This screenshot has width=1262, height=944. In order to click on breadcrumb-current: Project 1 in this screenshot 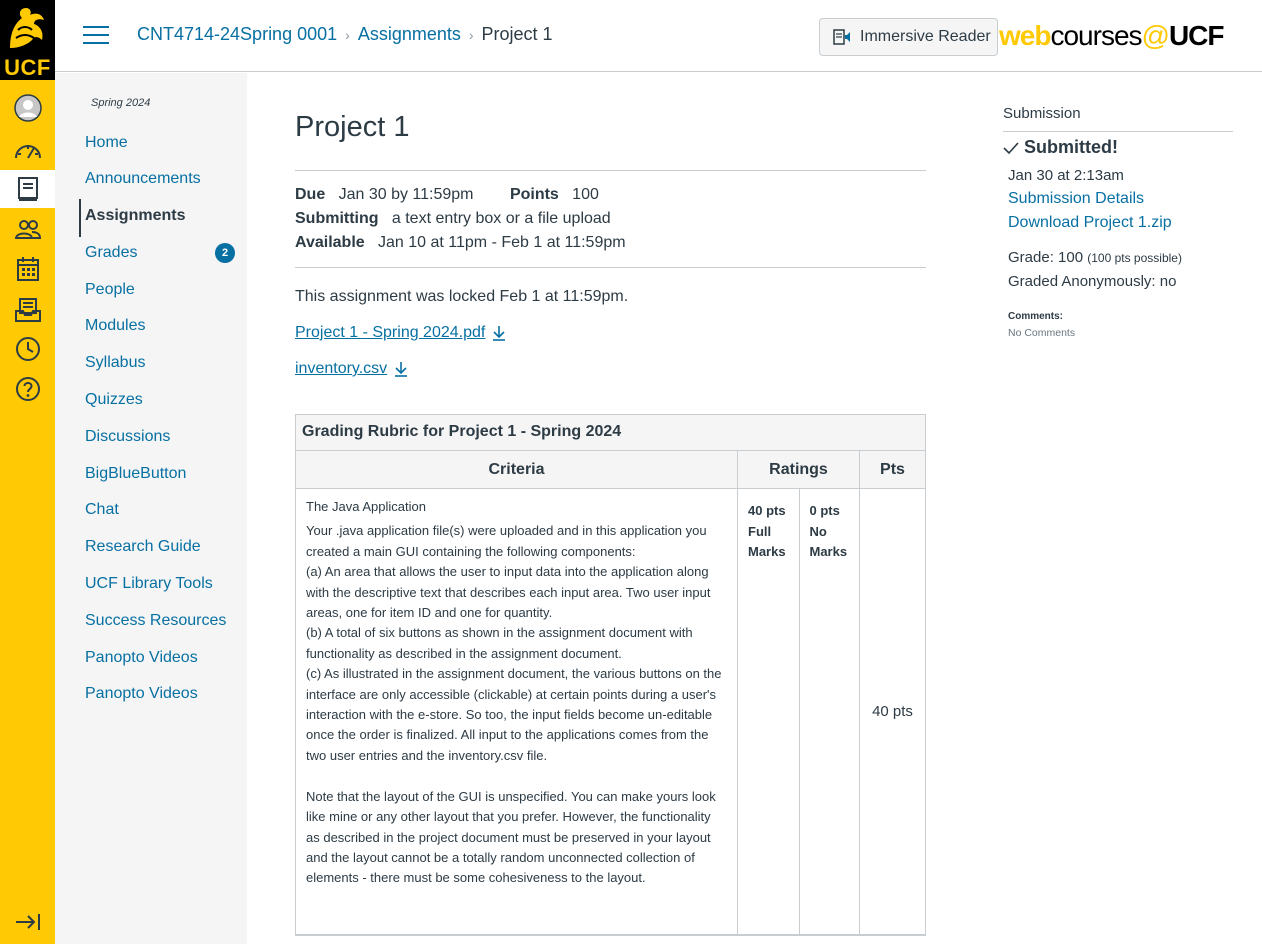, I will do `click(517, 34)`.